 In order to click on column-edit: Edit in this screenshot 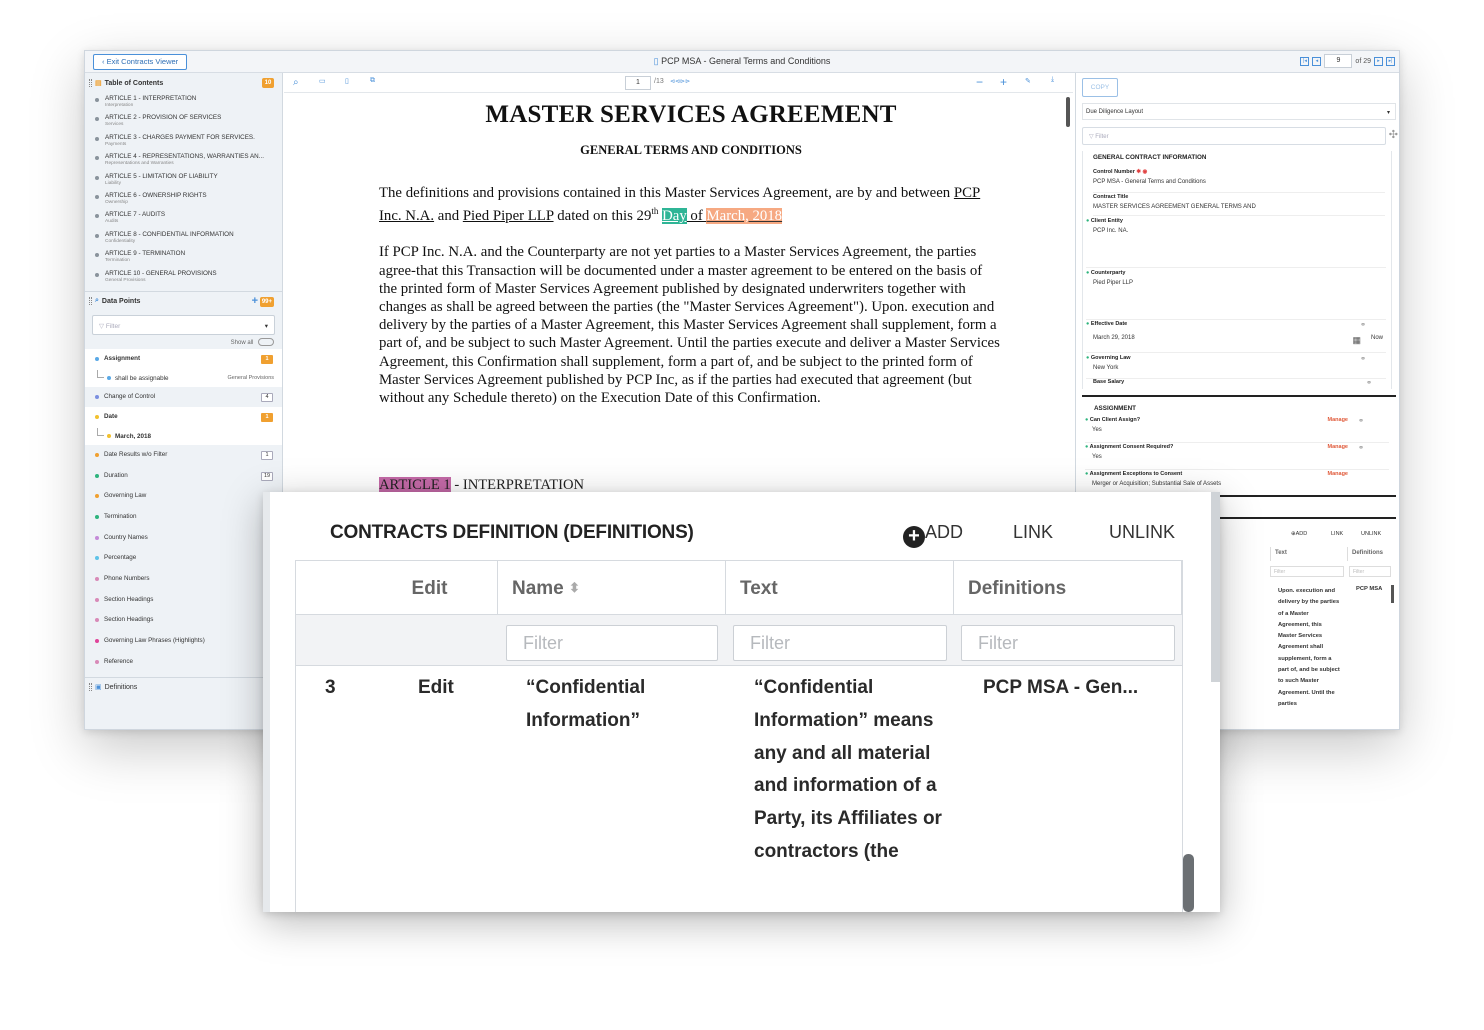, I will do `click(397, 587)`.